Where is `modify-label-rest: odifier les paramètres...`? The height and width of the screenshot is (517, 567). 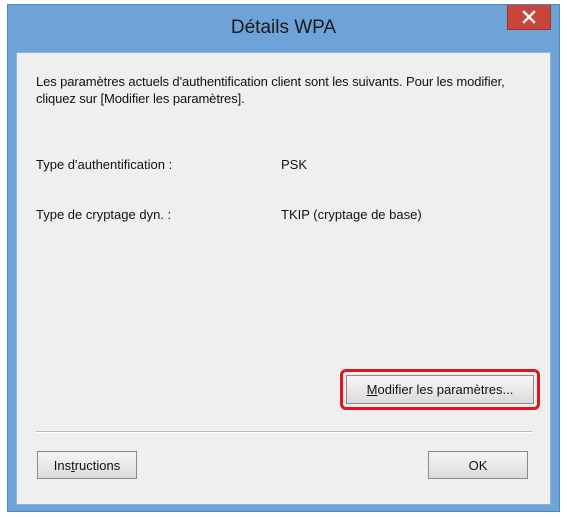 modify-label-rest: odifier les paramètres... is located at coordinates (445, 389).